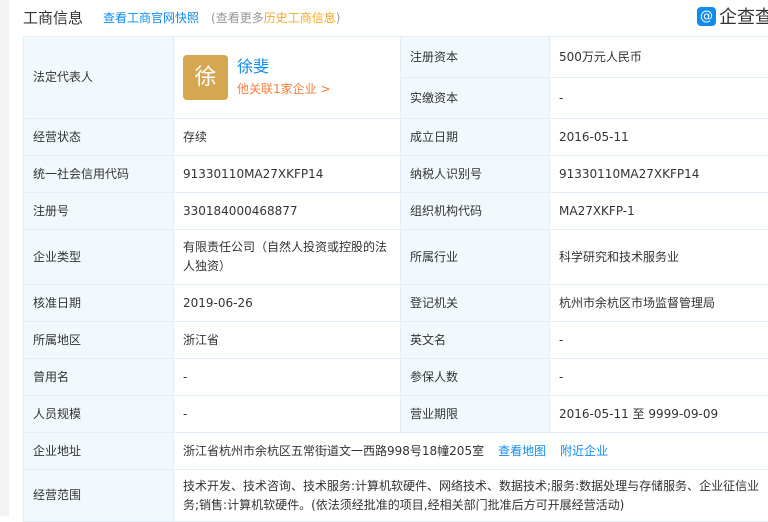  I want to click on field-label: 营业期限, so click(475, 414).